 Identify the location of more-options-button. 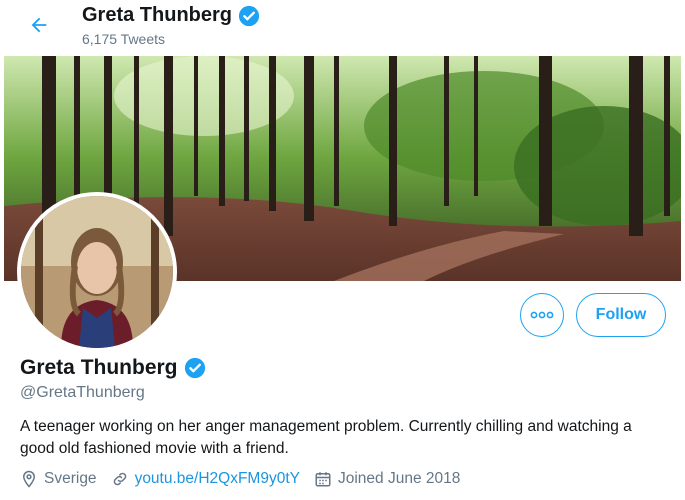
(542, 315).